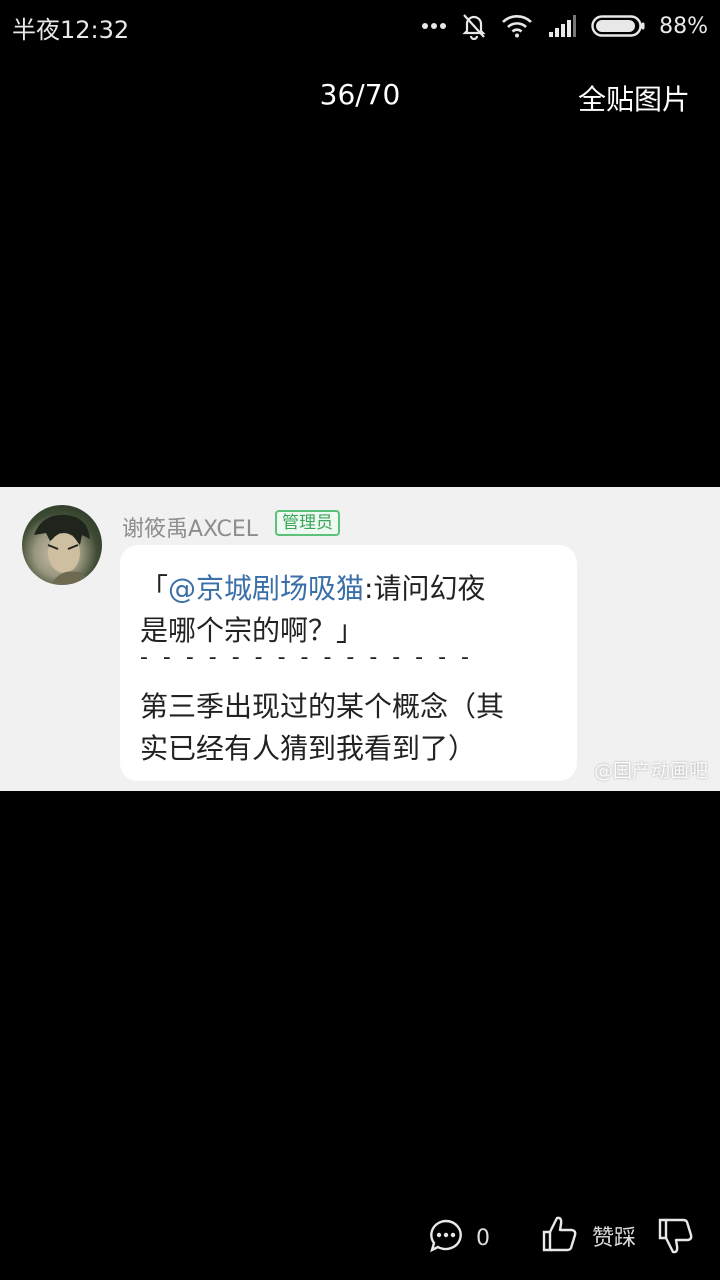 This screenshot has height=1280, width=720. I want to click on all-images-button: 全贴图片, so click(634, 98).